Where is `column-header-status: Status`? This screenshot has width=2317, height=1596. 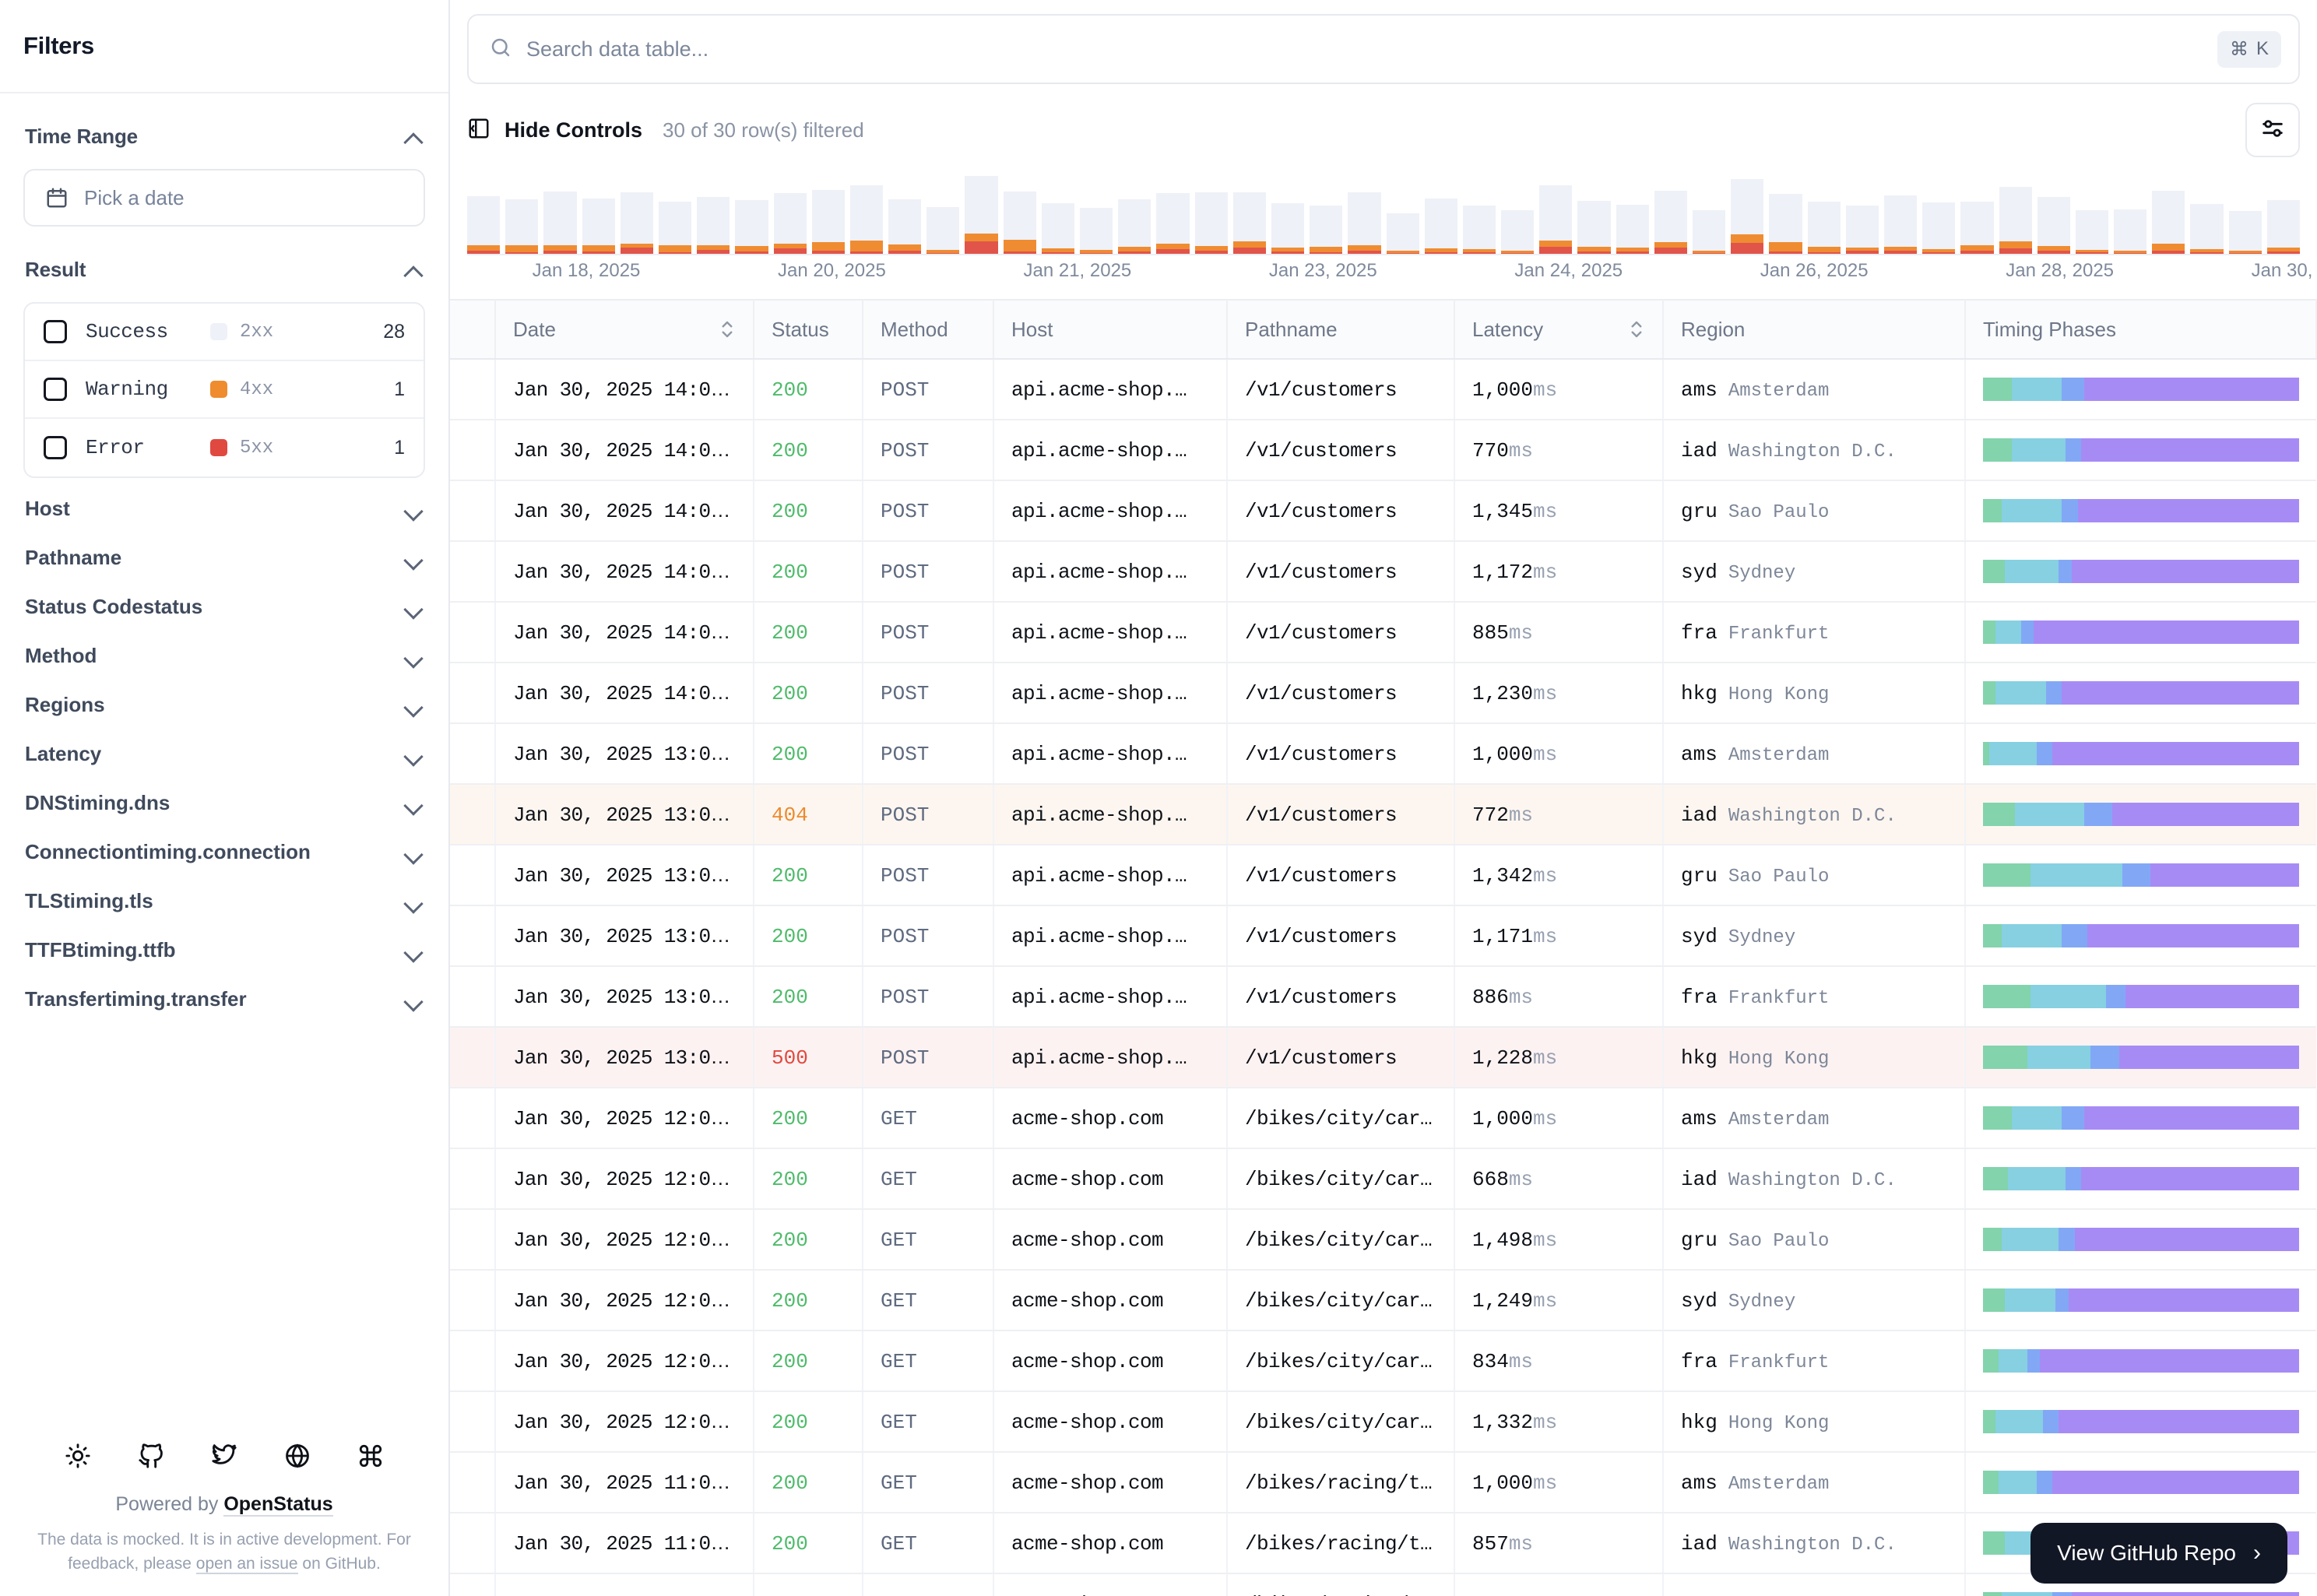 column-header-status: Status is located at coordinates (808, 329).